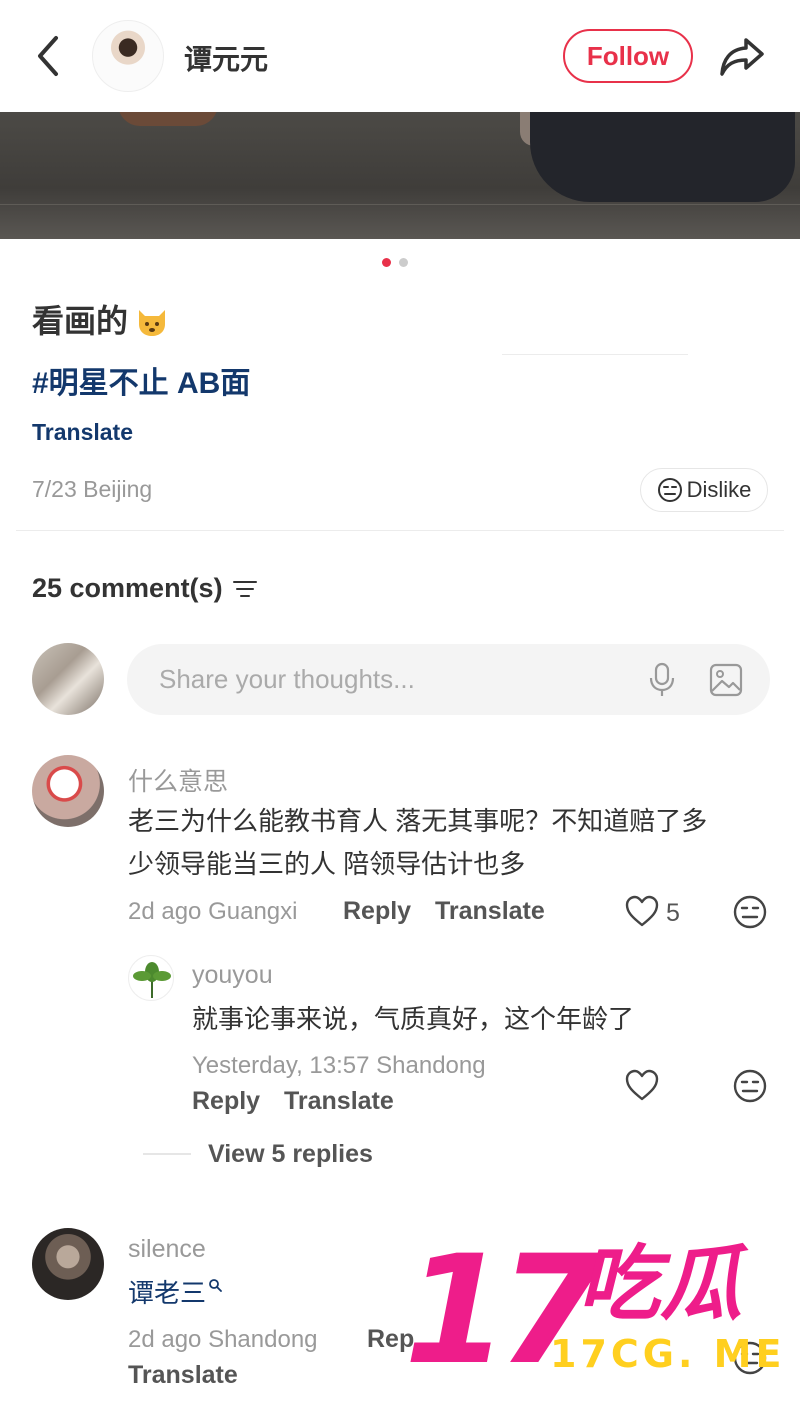 The width and height of the screenshot is (800, 1419). Describe the element at coordinates (395, 262) in the screenshot. I see `carousel-indicator` at that location.